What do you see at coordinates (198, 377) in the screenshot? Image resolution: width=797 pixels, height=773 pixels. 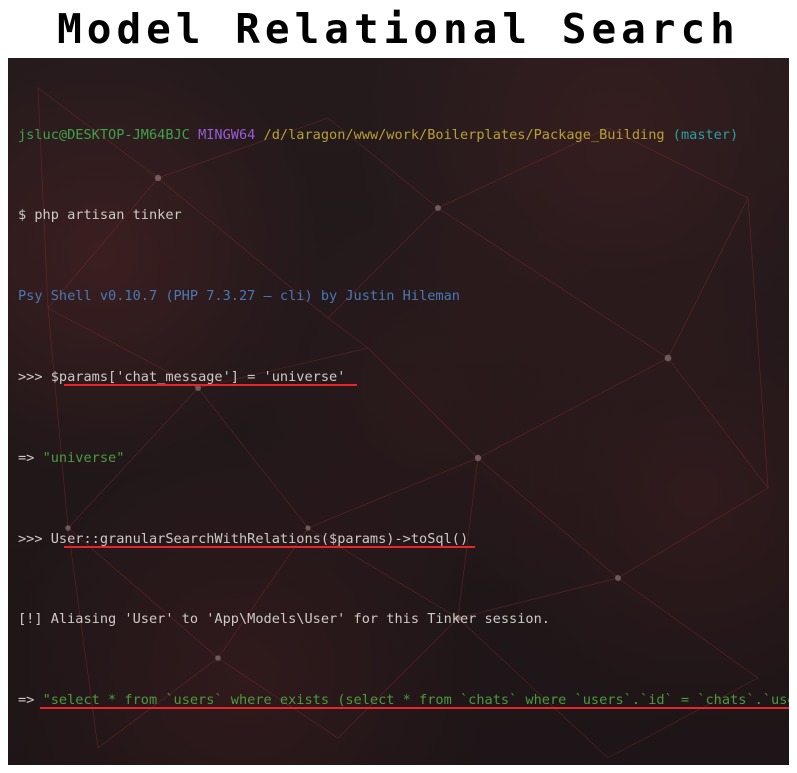 I see `input-text-1: $params['chat_message'] = 'universe'` at bounding box center [198, 377].